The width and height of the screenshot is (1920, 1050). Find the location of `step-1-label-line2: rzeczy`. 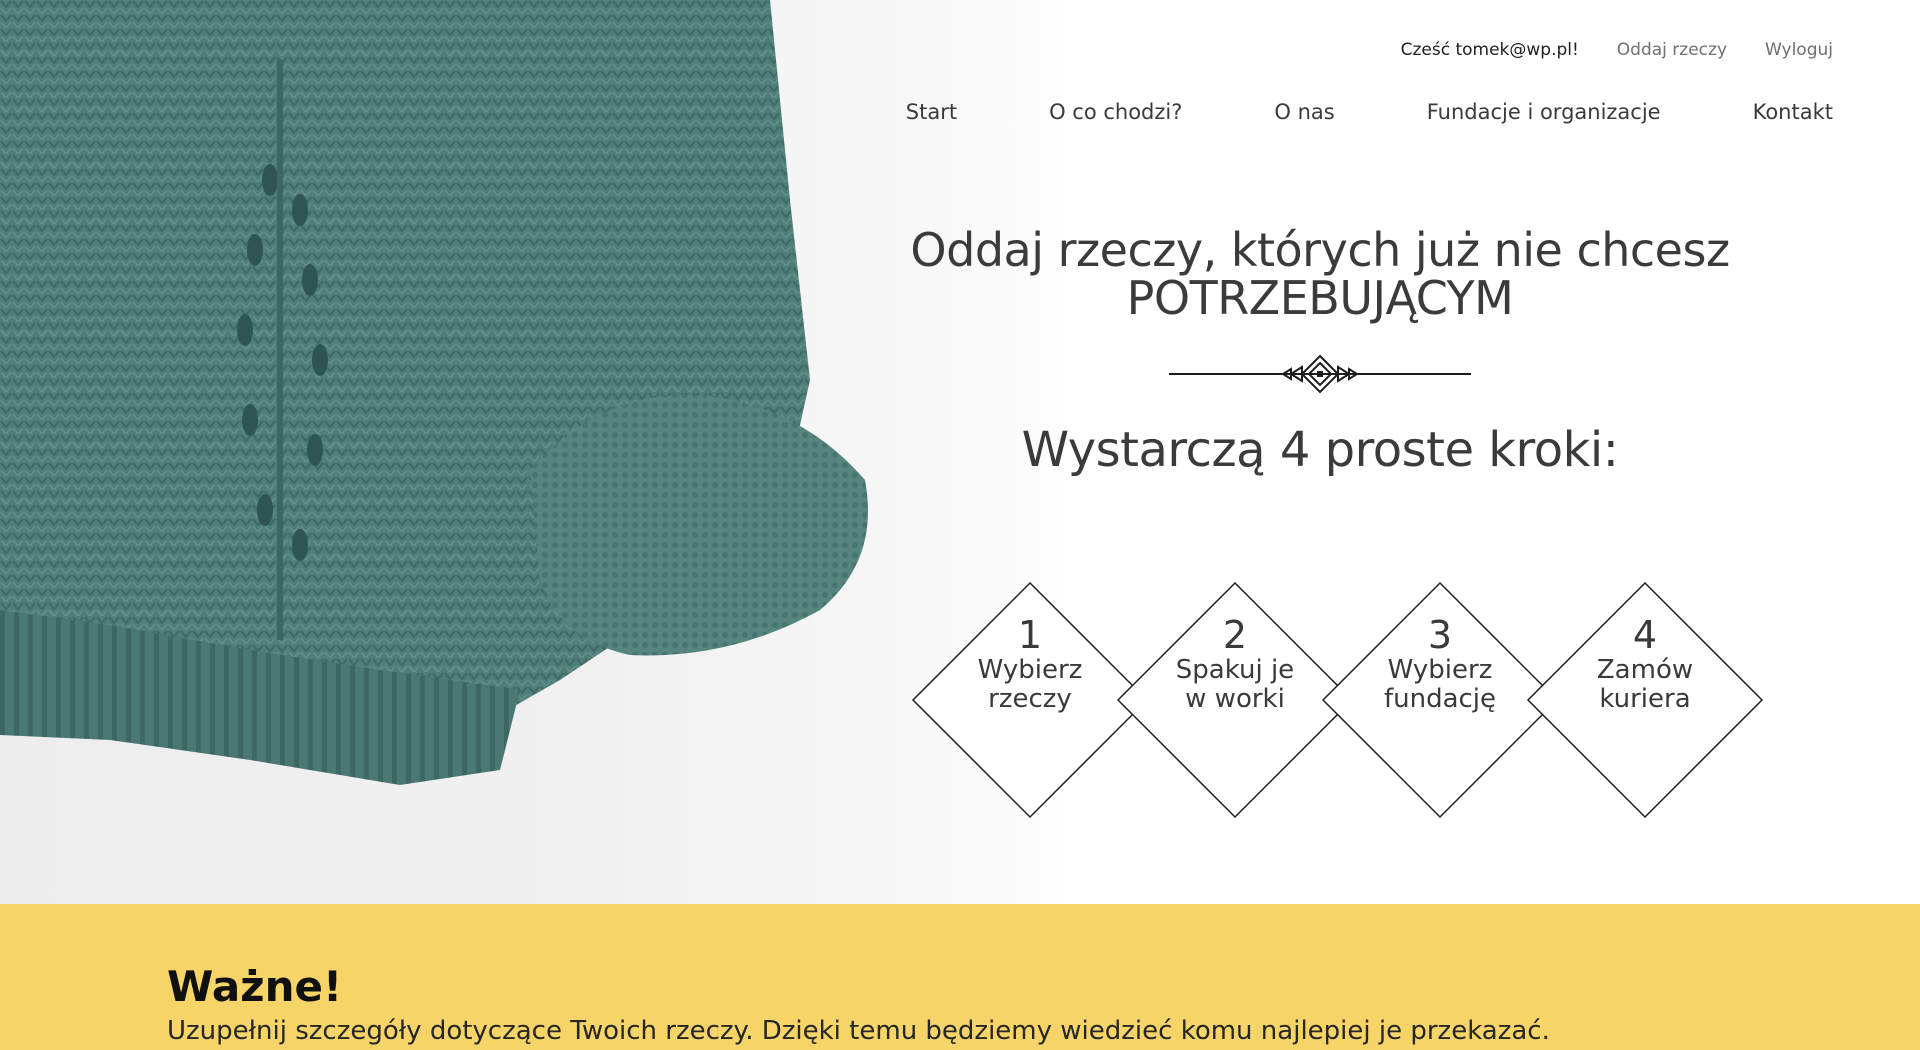

step-1-label-line2: rzeczy is located at coordinates (1030, 699).